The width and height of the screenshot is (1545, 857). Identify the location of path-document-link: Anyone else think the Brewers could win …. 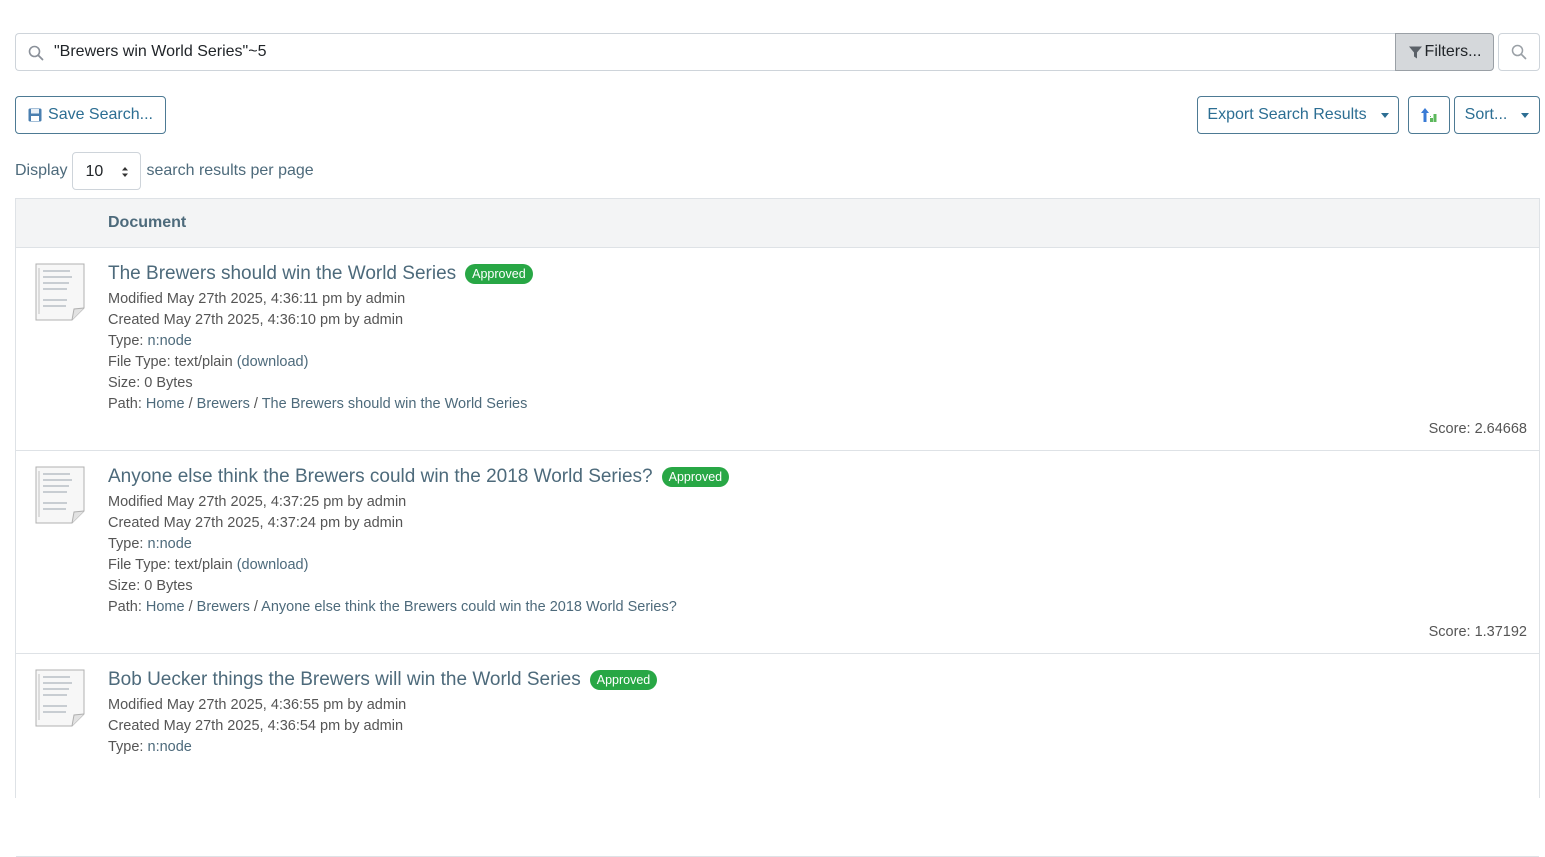
(469, 607).